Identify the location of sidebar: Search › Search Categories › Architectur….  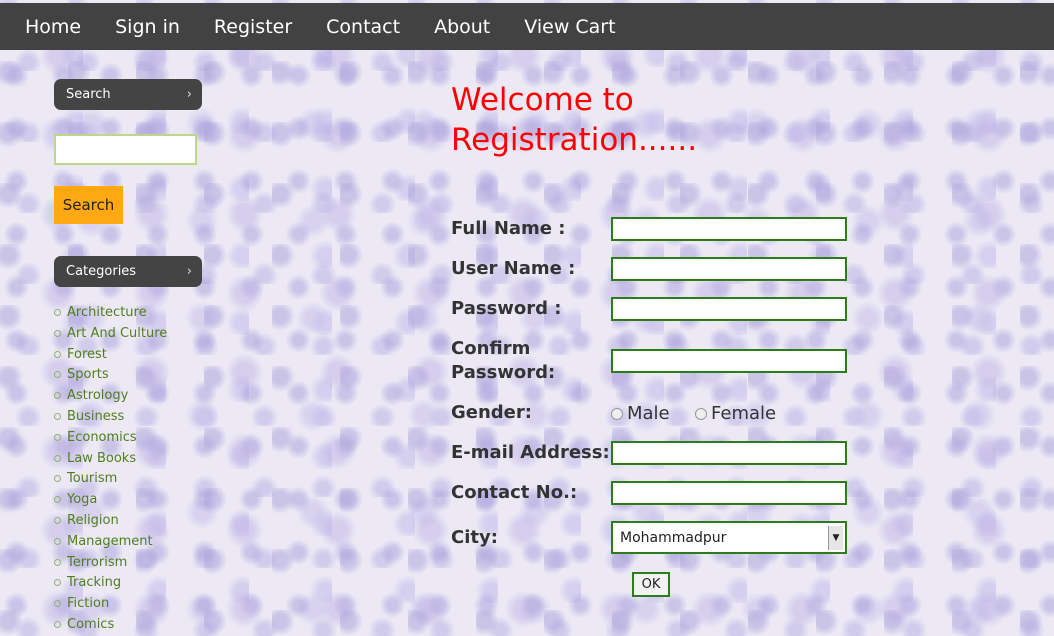
(134, 355).